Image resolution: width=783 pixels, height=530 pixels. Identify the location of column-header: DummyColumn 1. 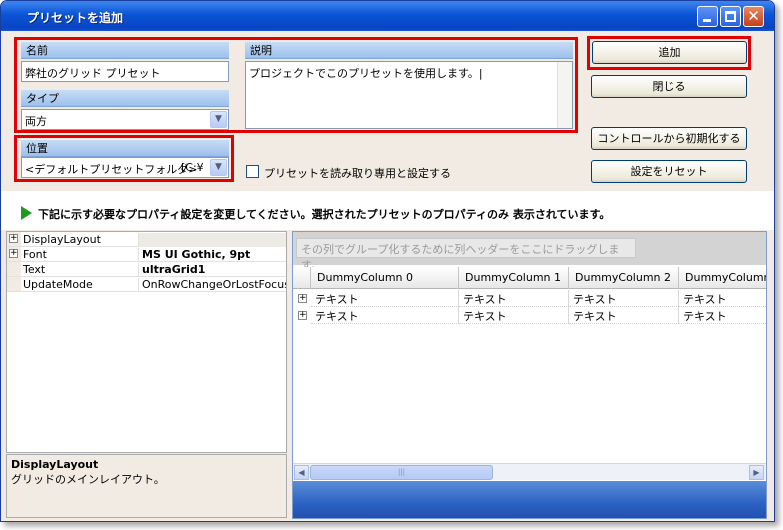
(514, 278).